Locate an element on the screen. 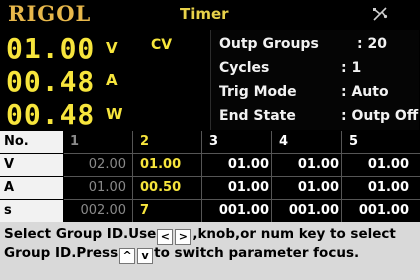  trig-mode-value: : Auto is located at coordinates (365, 92).